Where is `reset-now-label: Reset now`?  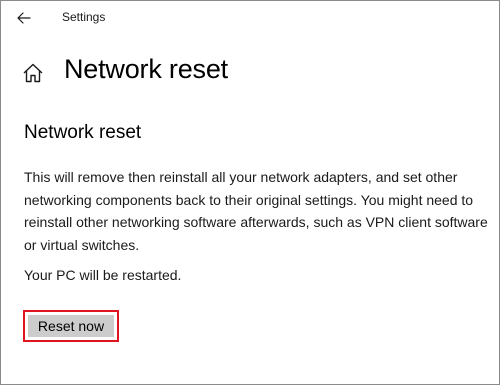 reset-now-label: Reset now is located at coordinates (71, 326).